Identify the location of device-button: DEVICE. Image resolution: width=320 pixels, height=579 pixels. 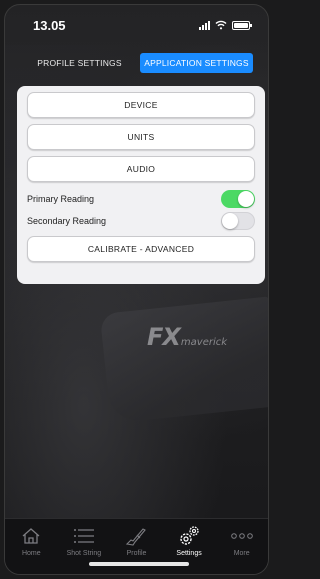
(141, 105).